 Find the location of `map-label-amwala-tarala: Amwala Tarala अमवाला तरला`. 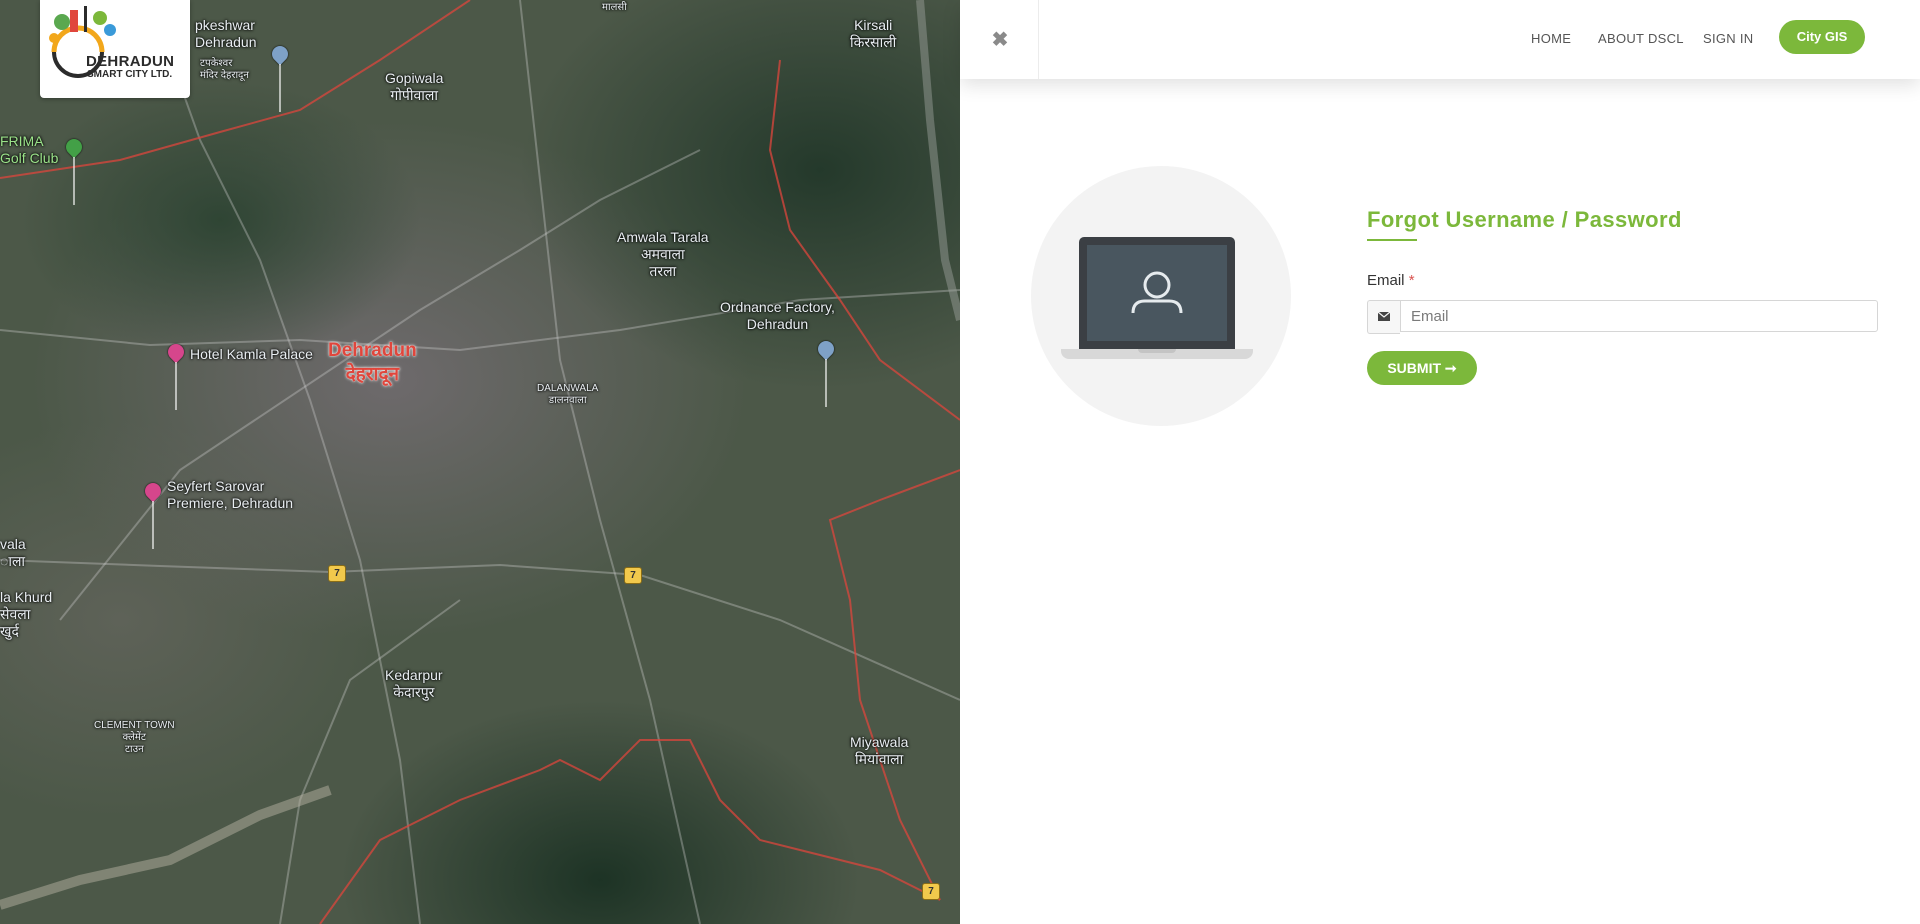

map-label-amwala-tarala: Amwala Tarala अमवाला तरला is located at coordinates (663, 254).